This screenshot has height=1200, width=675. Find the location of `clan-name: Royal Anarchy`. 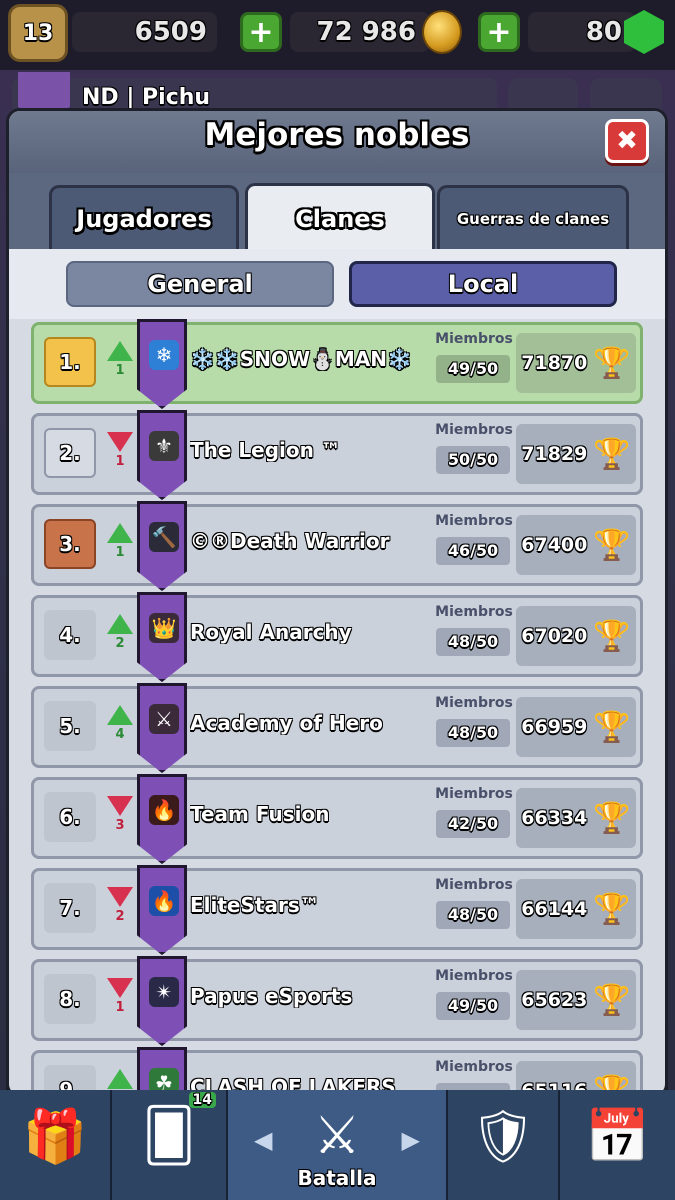

clan-name: Royal Anarchy is located at coordinates (271, 632).